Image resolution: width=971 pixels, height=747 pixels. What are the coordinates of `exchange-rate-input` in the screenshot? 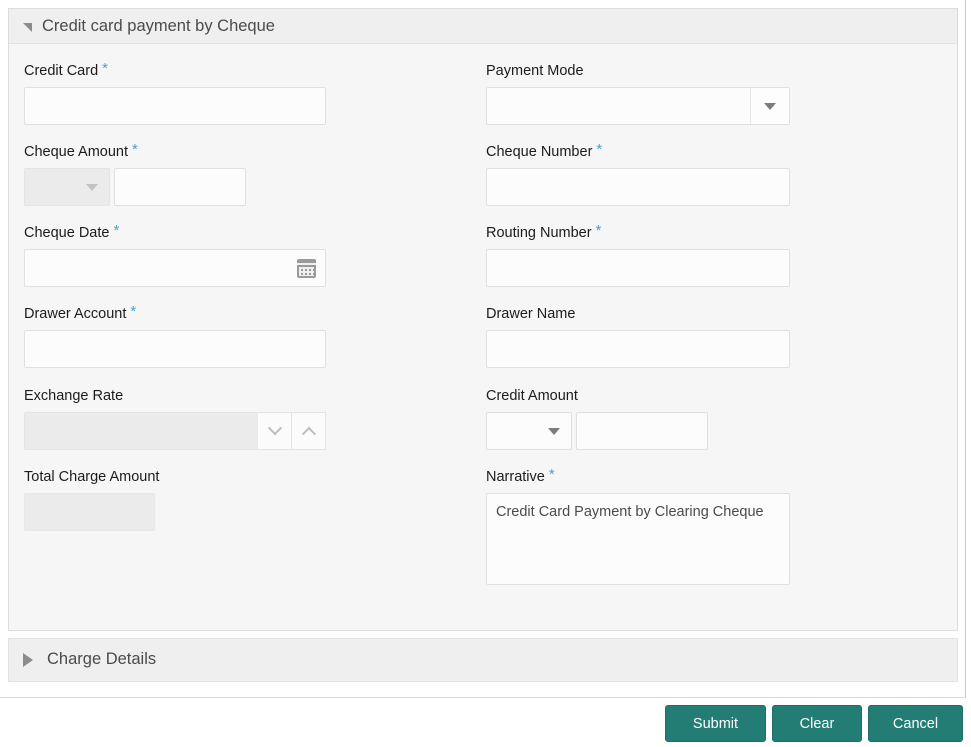 It's located at (141, 431).